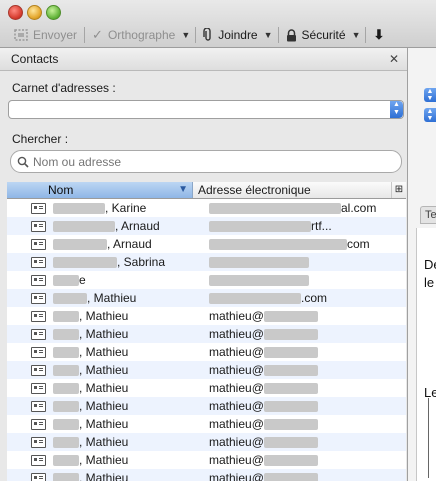  Describe the element at coordinates (206, 208) in the screenshot. I see `table-row: , Karine al.com` at that location.